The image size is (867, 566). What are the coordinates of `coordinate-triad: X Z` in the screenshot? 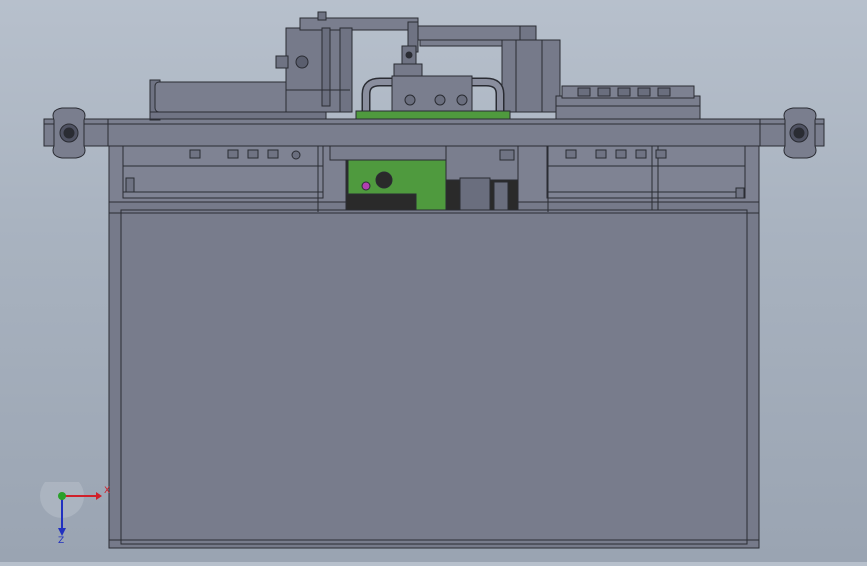 It's located at (80, 512).